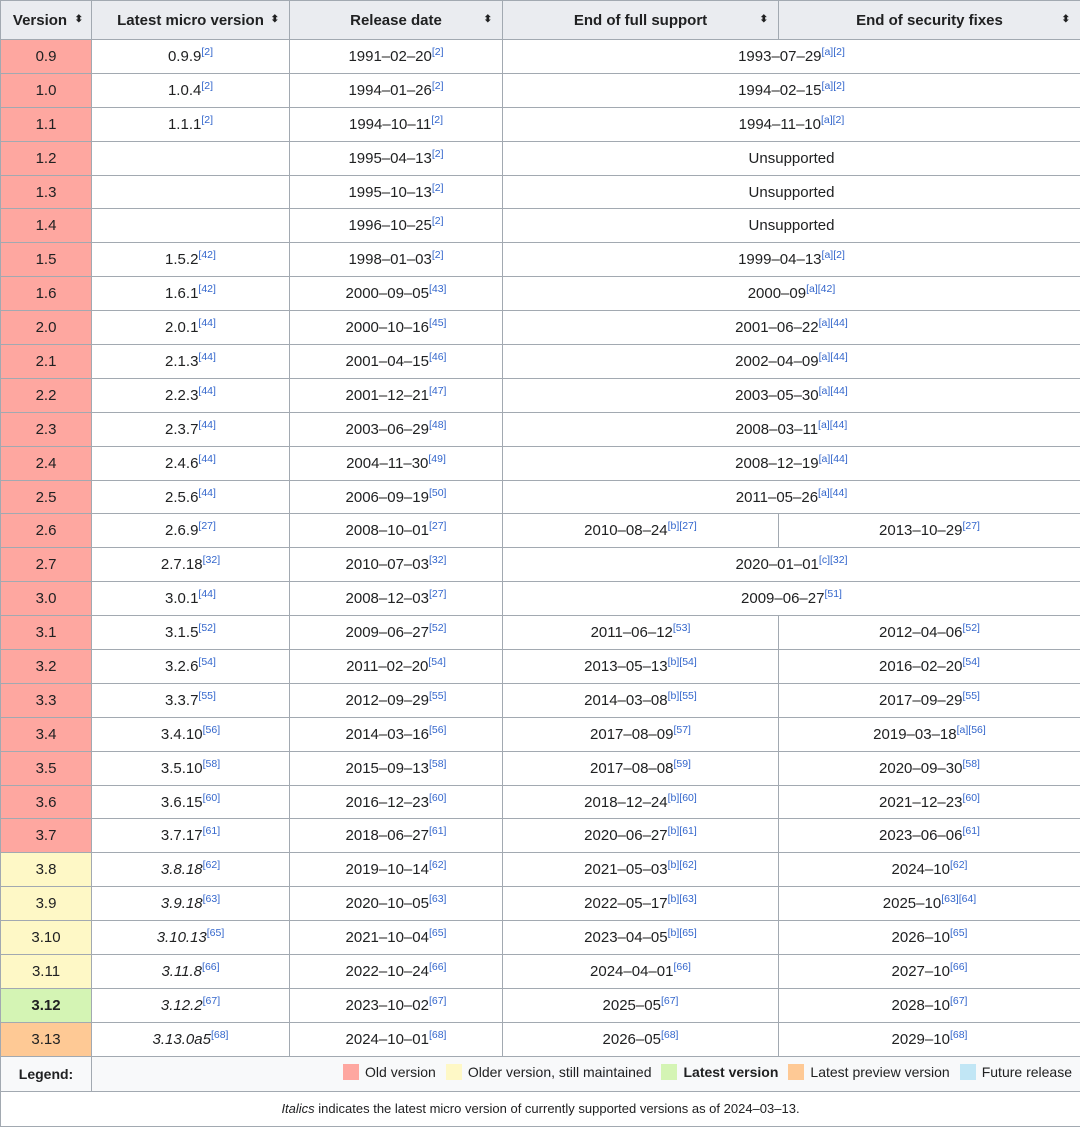  I want to click on citation-link: [b][60], so click(682, 798).